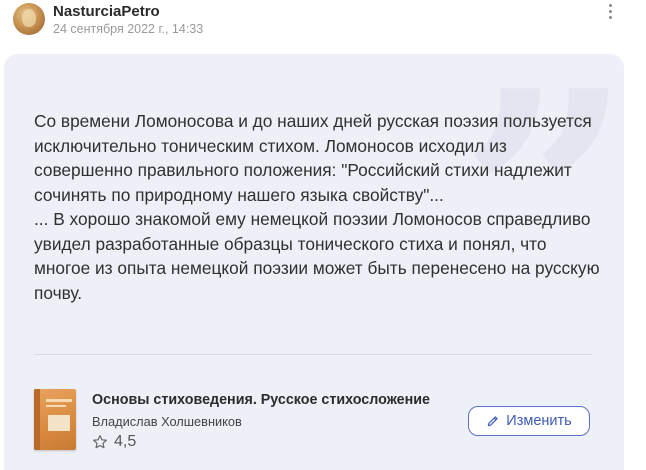 The image size is (646, 470). What do you see at coordinates (493, 421) in the screenshot?
I see `pencil-icon` at bounding box center [493, 421].